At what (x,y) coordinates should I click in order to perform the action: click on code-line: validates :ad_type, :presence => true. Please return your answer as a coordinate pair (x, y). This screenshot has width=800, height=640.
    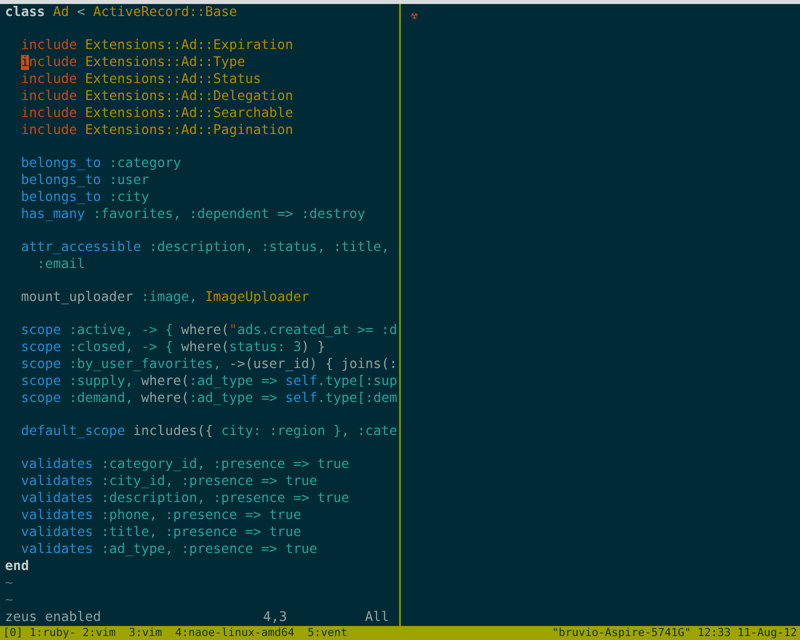
    Looking at the image, I should click on (169, 549).